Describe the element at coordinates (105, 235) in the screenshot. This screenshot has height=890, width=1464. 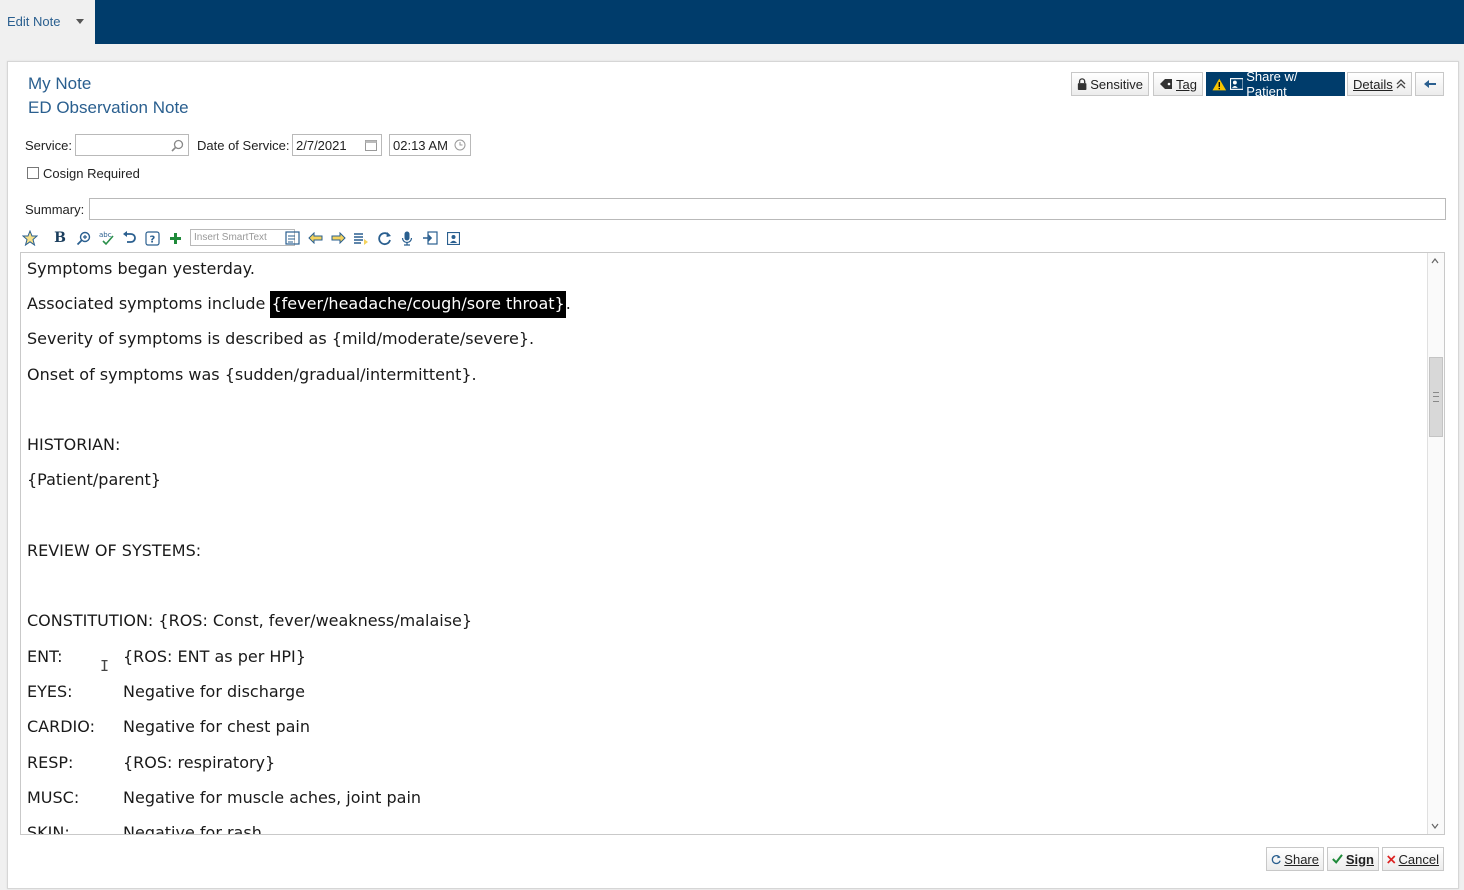
I see `svg-text: abc` at that location.